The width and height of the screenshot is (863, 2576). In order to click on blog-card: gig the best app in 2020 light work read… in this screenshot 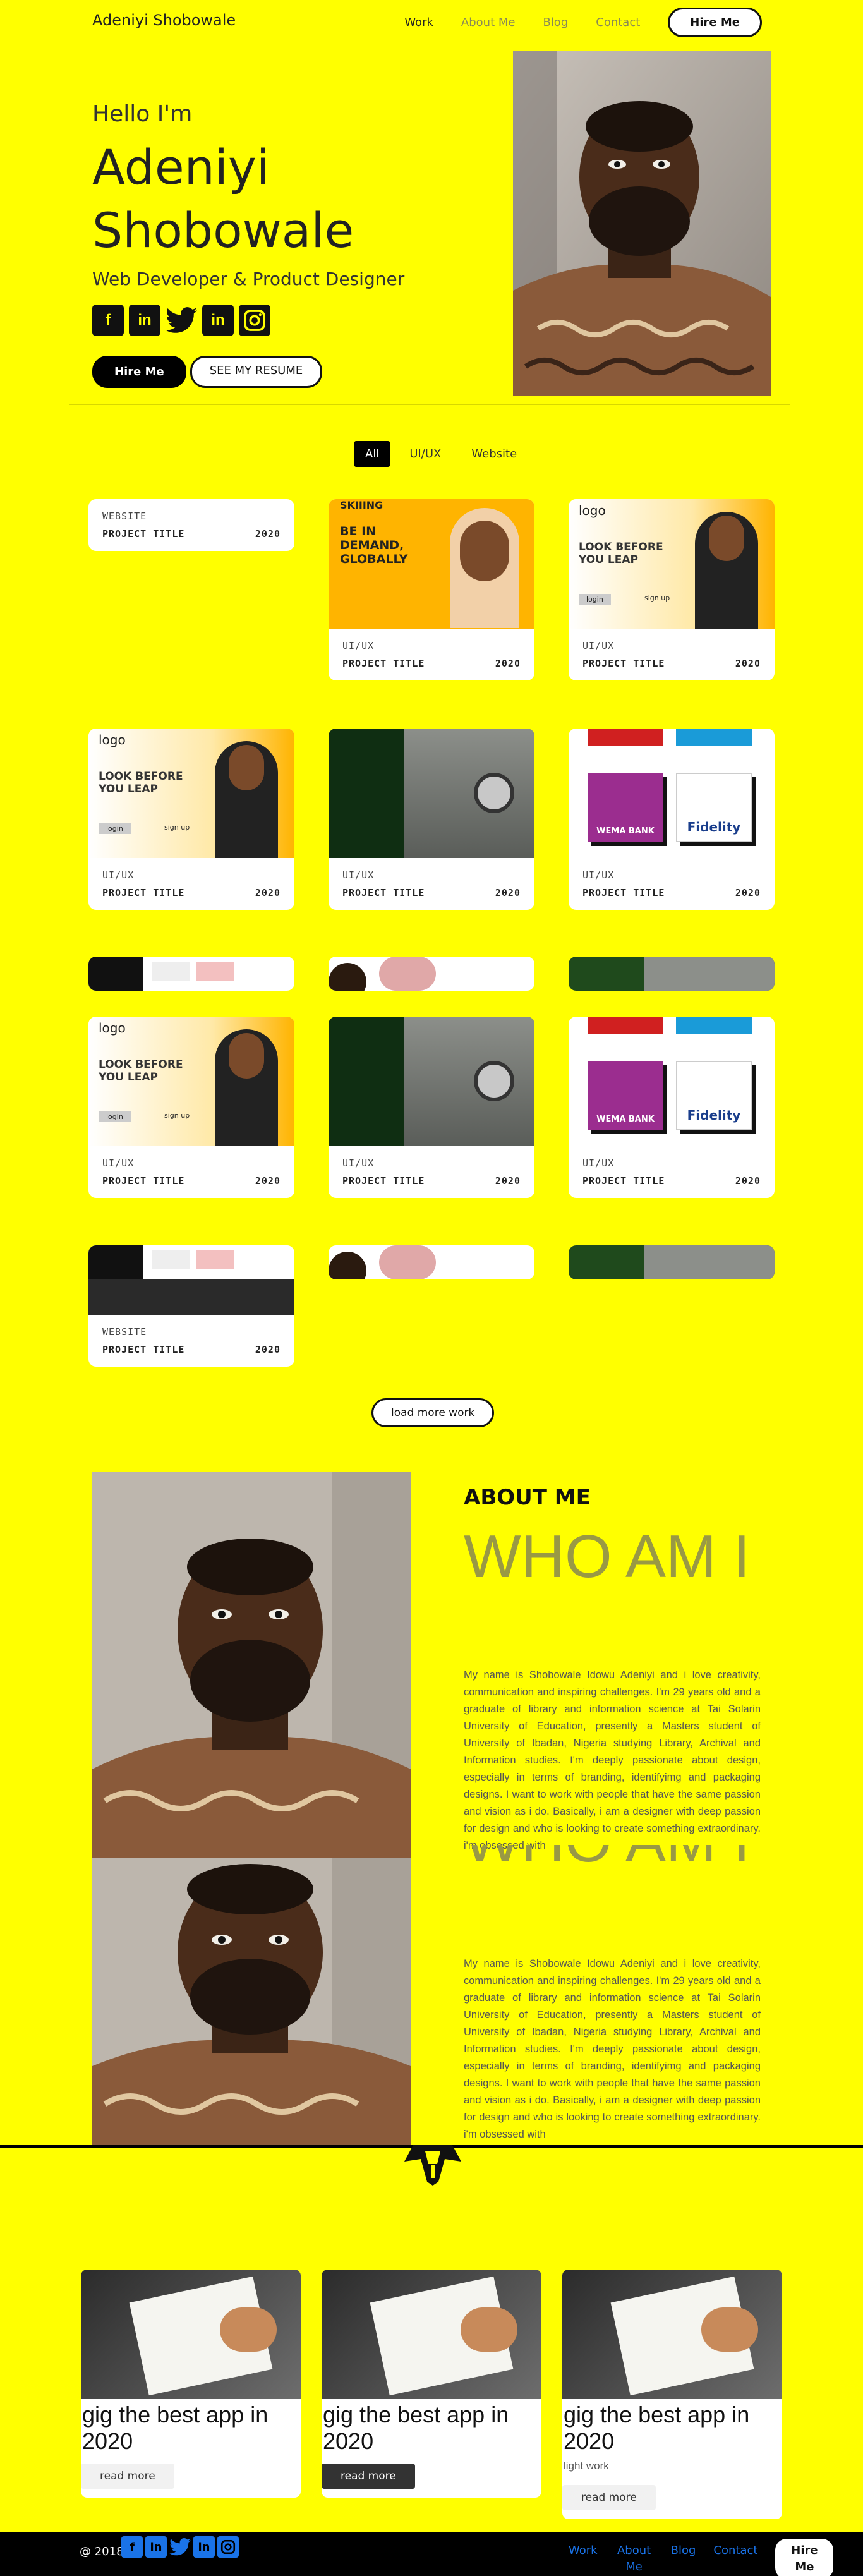, I will do `click(672, 2394)`.